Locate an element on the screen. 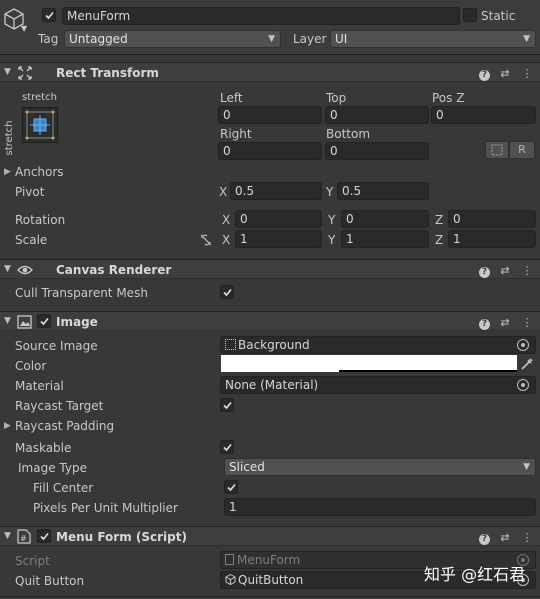 This screenshot has height=599, width=540. anchor-stretch-side-label: stretch is located at coordinates (9, 138).